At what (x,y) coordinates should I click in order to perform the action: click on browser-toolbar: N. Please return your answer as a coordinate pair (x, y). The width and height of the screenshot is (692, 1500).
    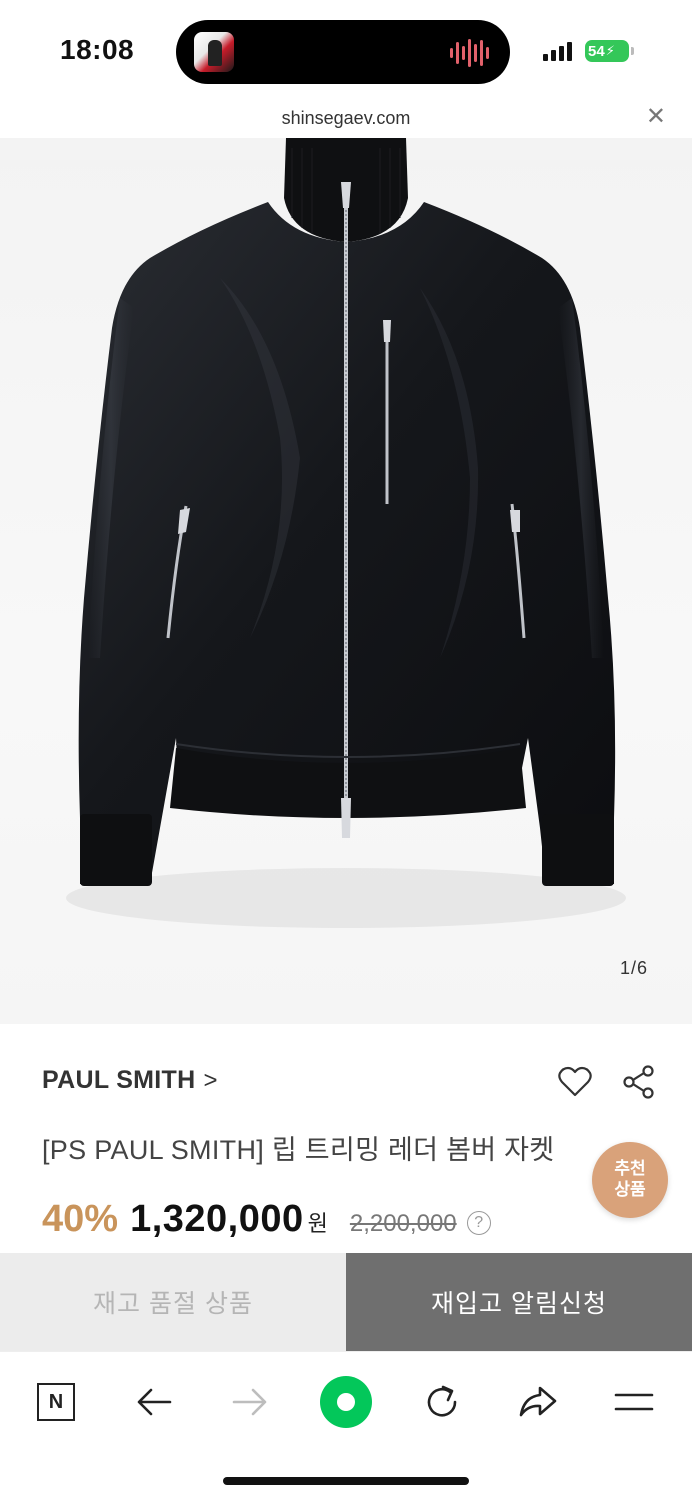
    Looking at the image, I should click on (346, 1401).